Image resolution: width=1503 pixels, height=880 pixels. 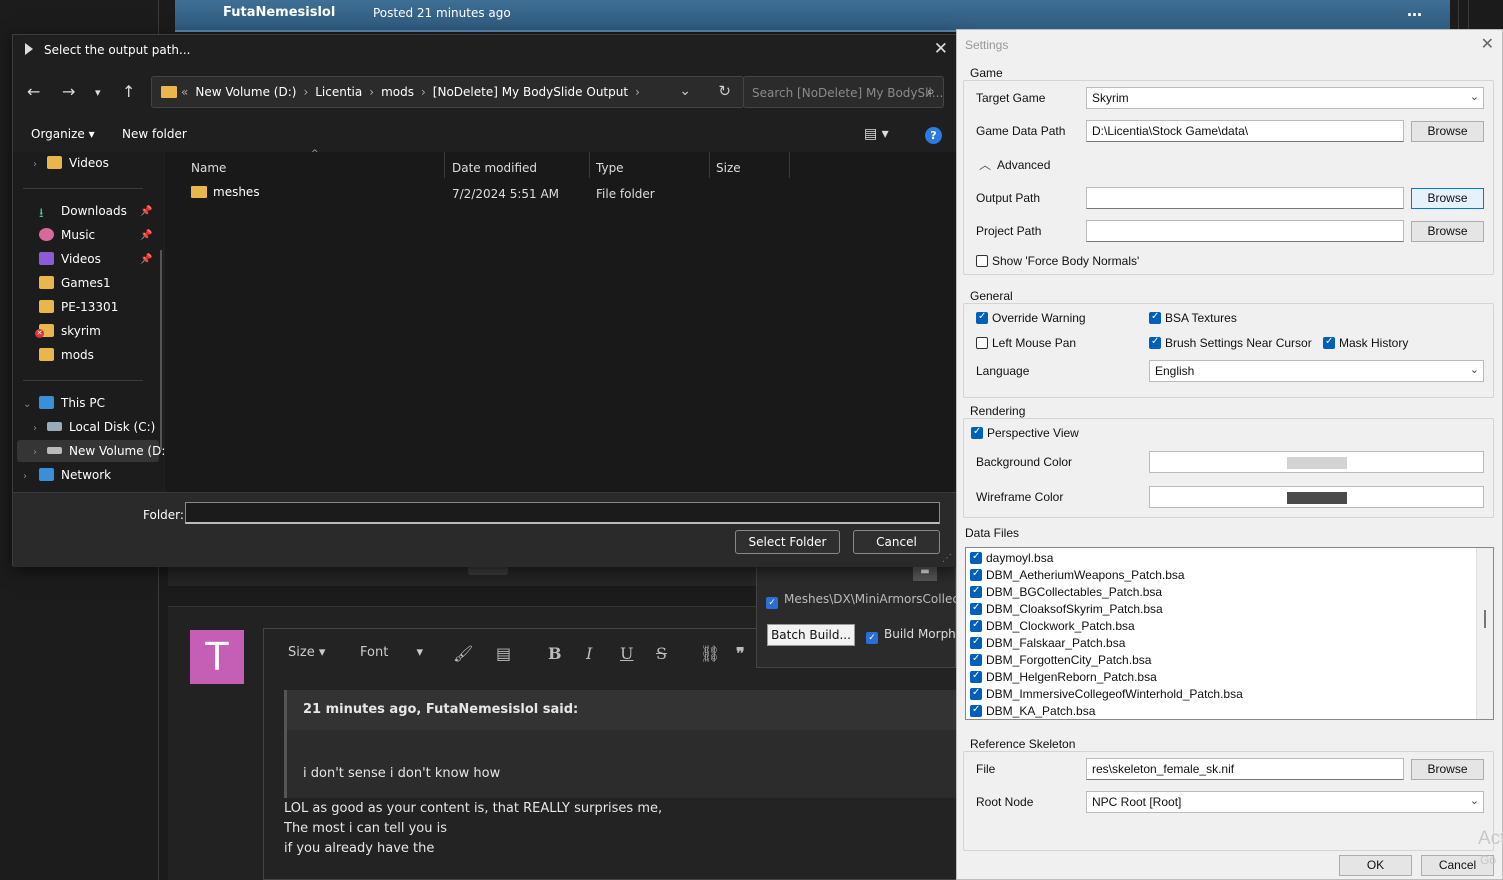 I want to click on font-size-dropdown: Size ▾, so click(x=306, y=652).